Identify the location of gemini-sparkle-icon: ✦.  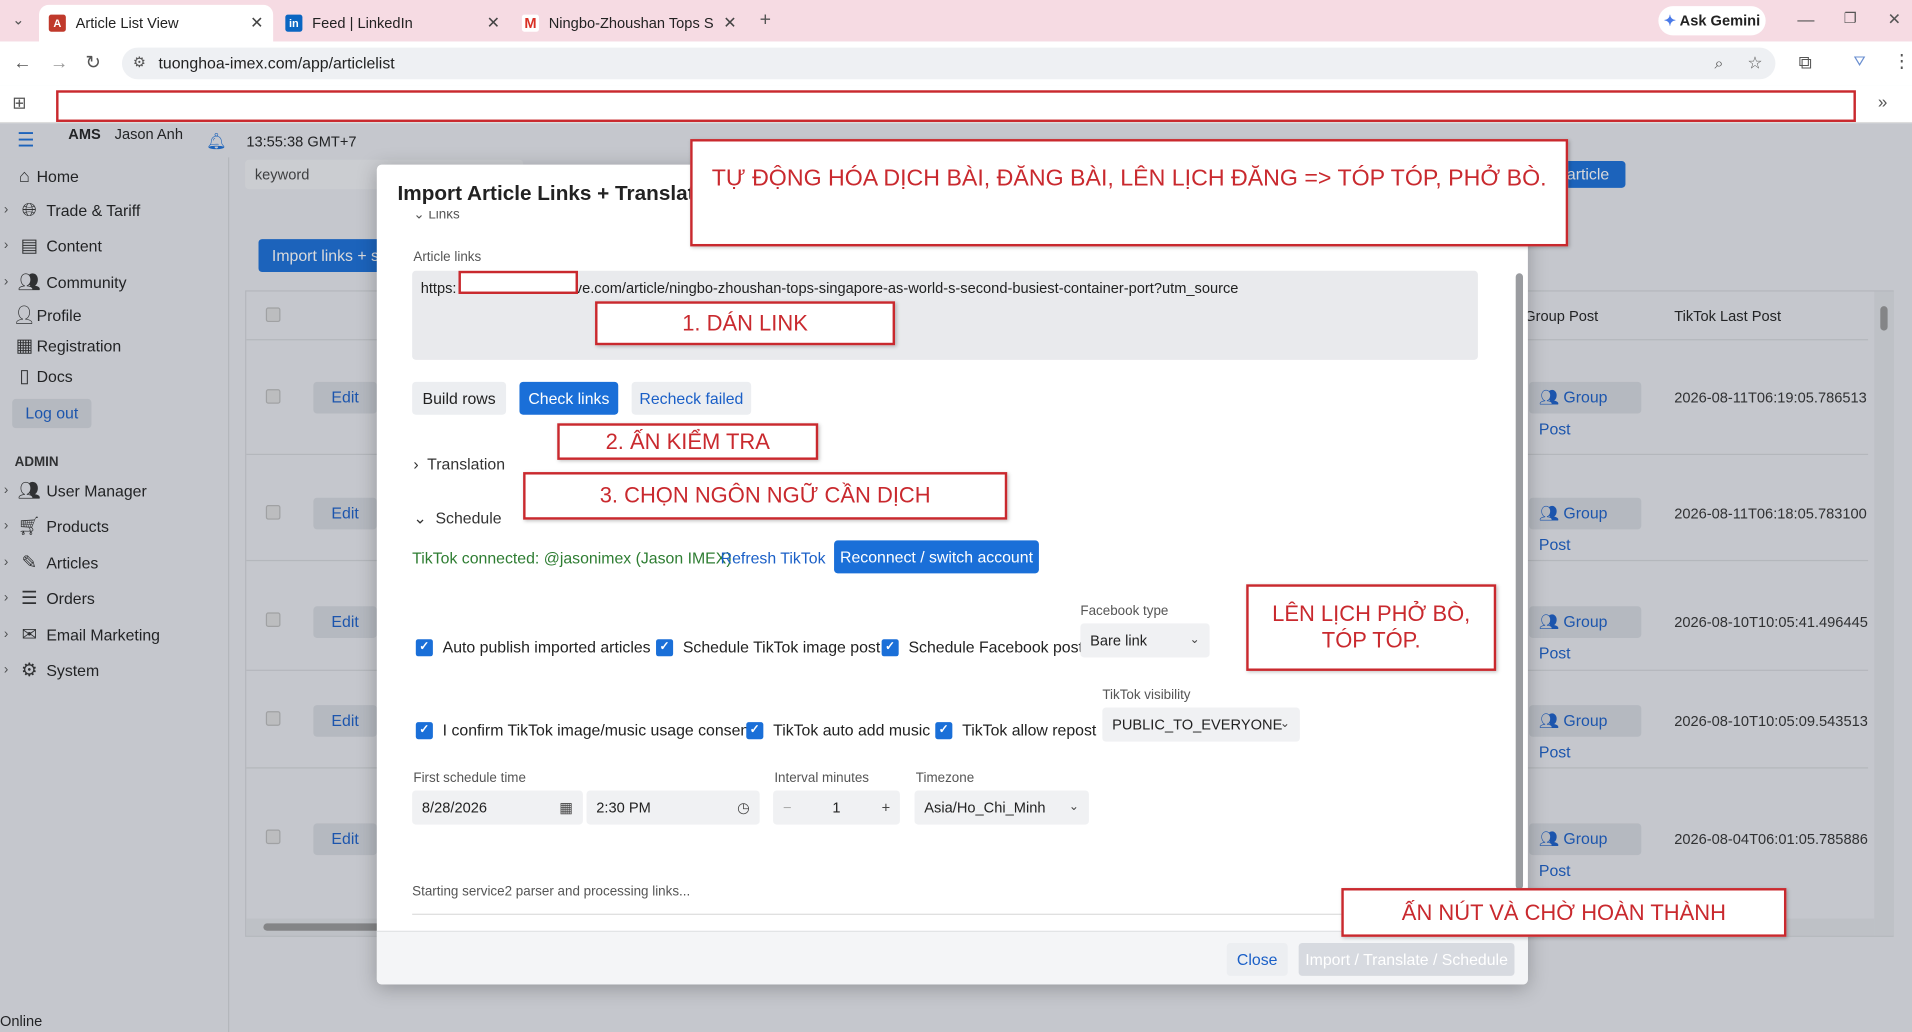
(1670, 21).